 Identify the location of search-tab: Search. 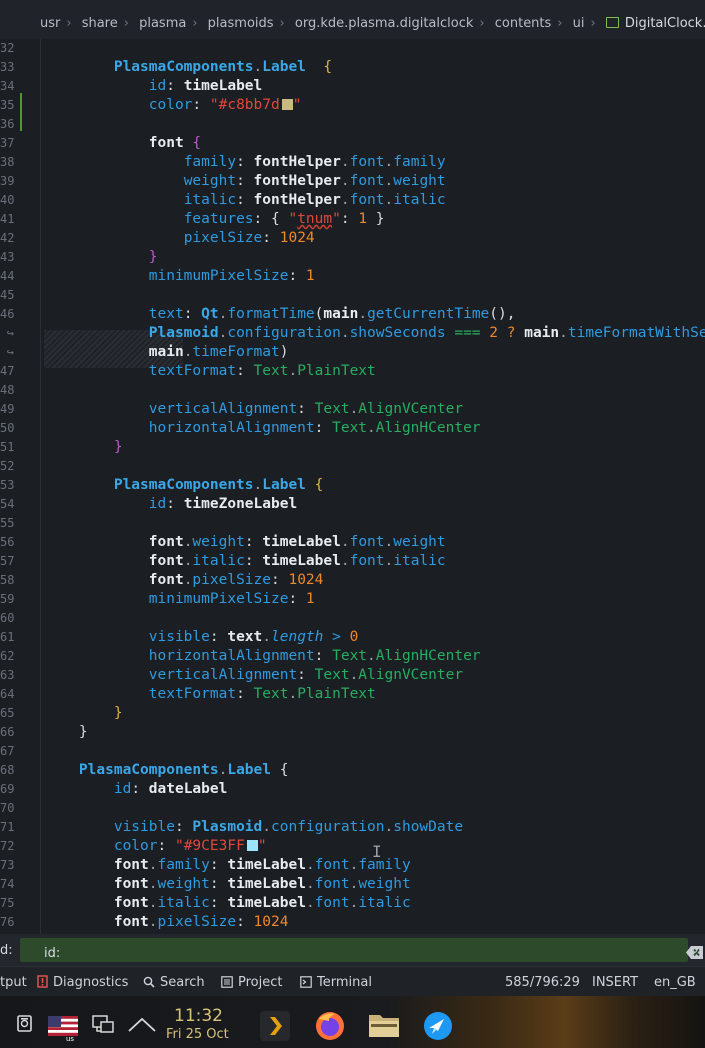
(174, 982).